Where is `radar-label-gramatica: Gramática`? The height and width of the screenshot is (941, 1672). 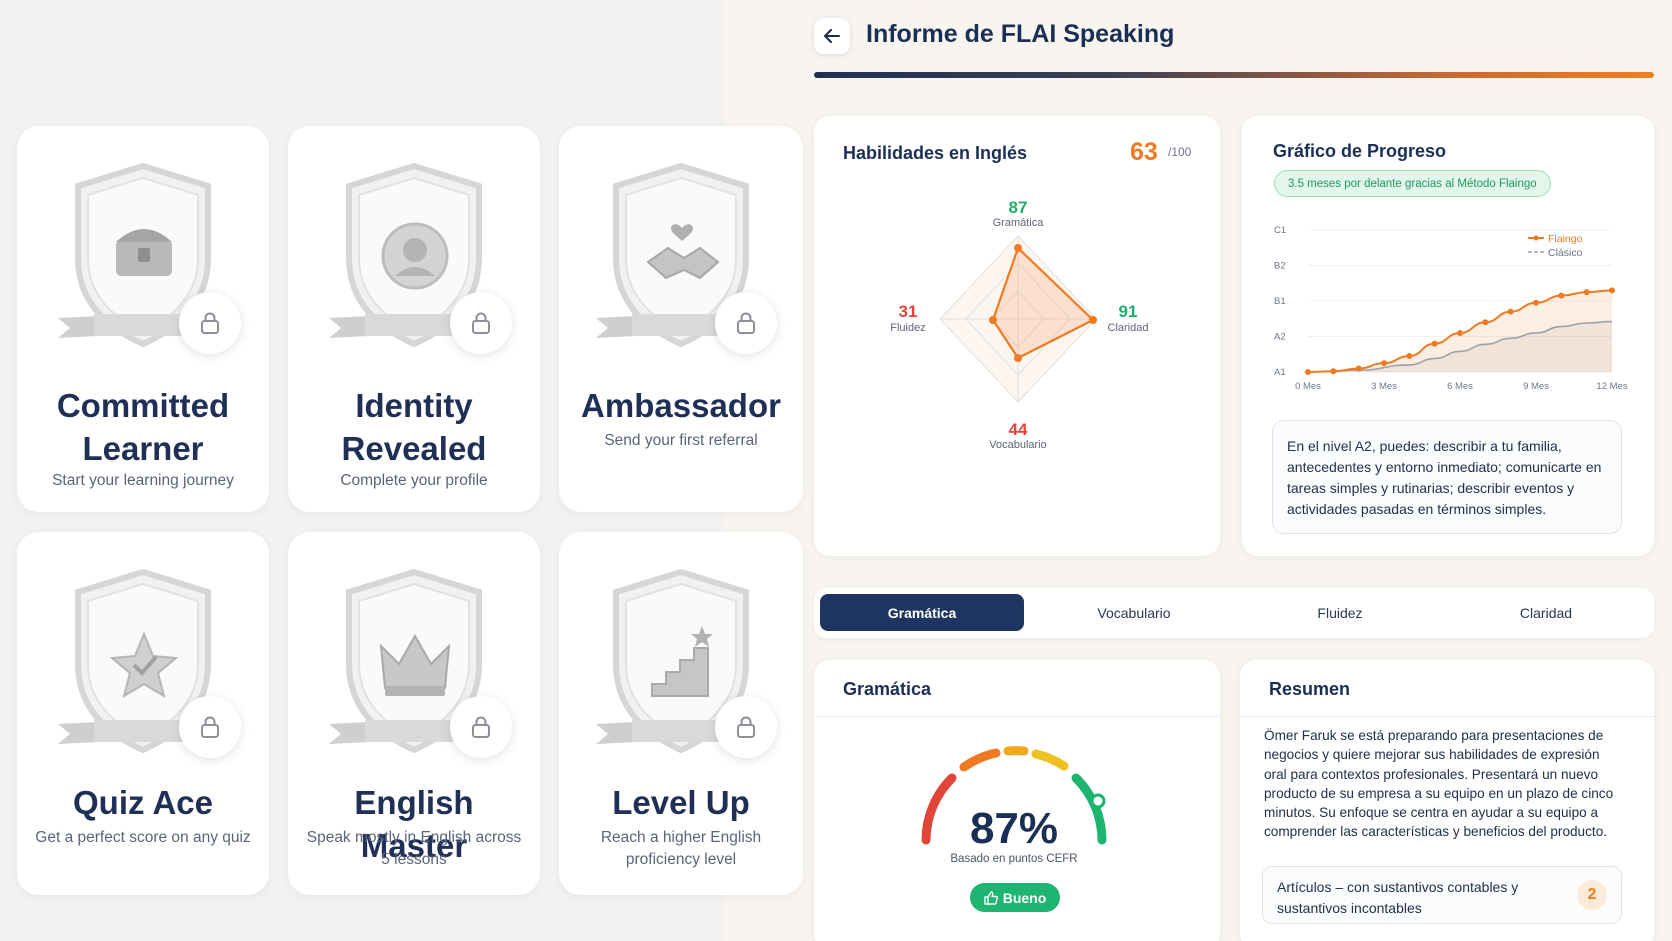
radar-label-gramatica: Gramática is located at coordinates (1018, 223).